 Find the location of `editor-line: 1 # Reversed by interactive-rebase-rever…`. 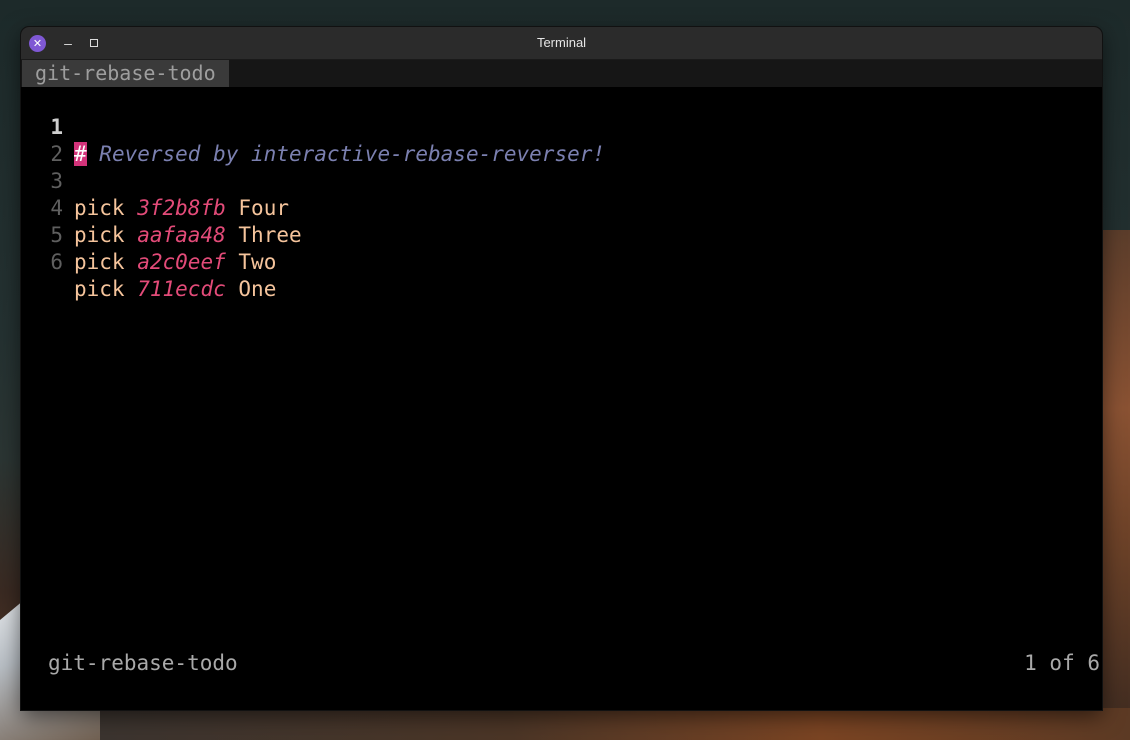

editor-line: 1 # Reversed by interactive-rebase-rever… is located at coordinates (561, 126).